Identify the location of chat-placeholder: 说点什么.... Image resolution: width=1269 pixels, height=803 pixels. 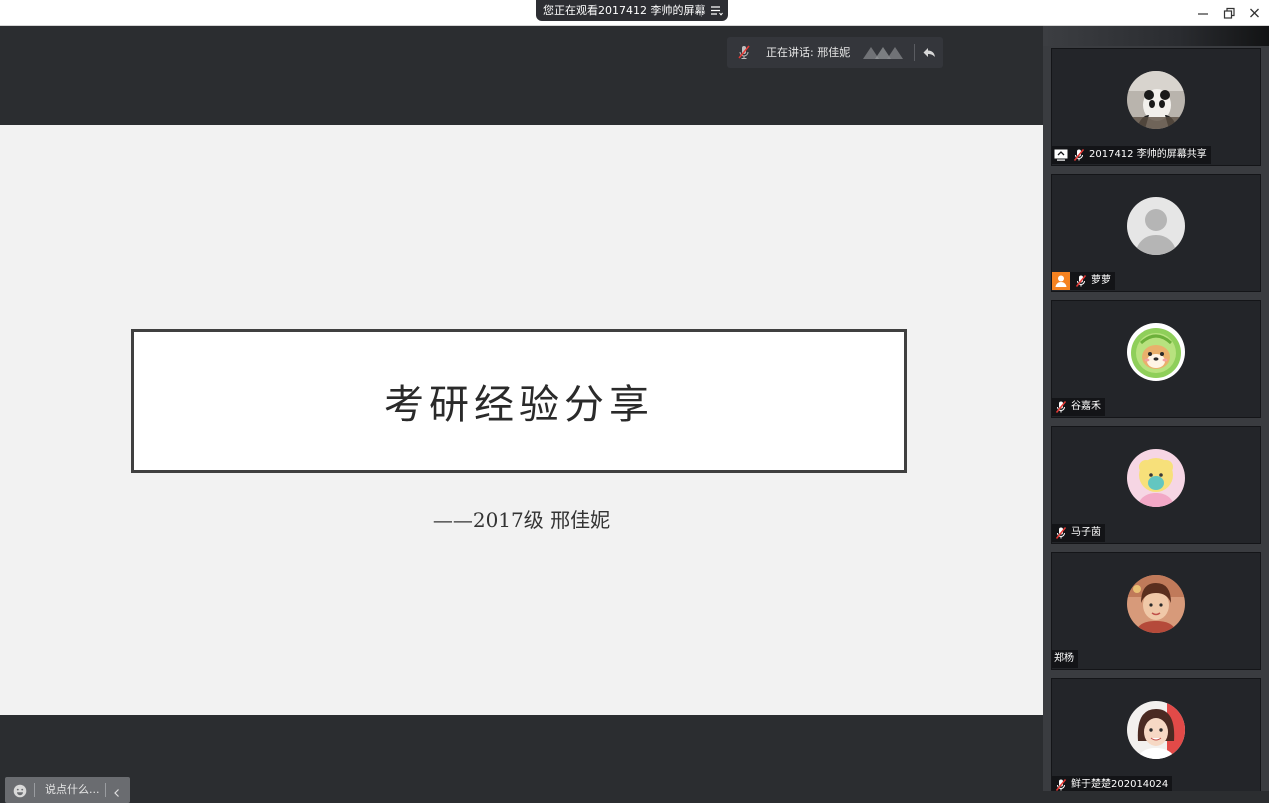
(72, 789).